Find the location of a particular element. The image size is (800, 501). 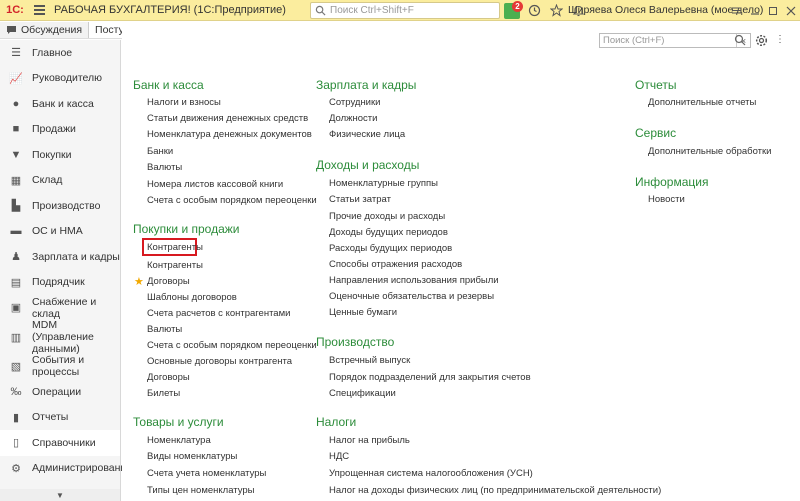

settings-gear-icon is located at coordinates (761, 40).